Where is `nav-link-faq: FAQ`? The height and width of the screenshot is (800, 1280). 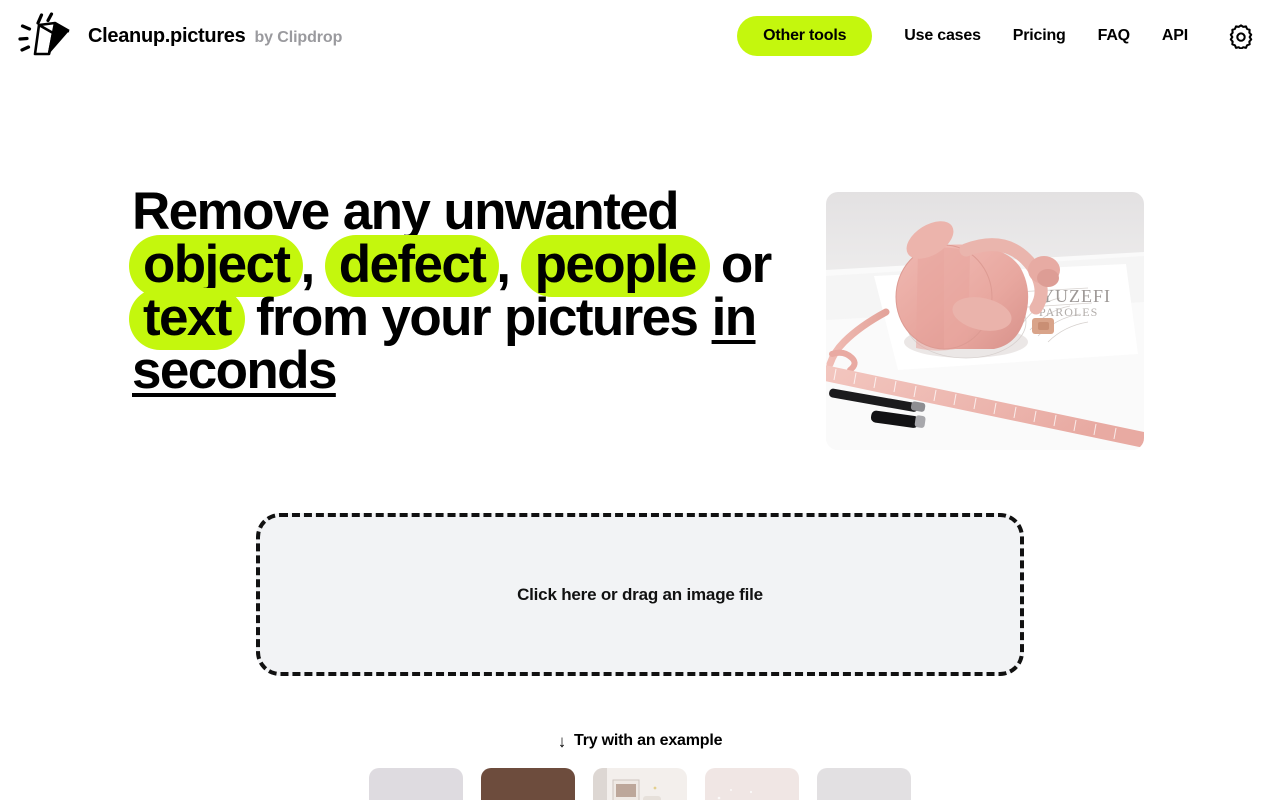 nav-link-faq: FAQ is located at coordinates (1114, 36).